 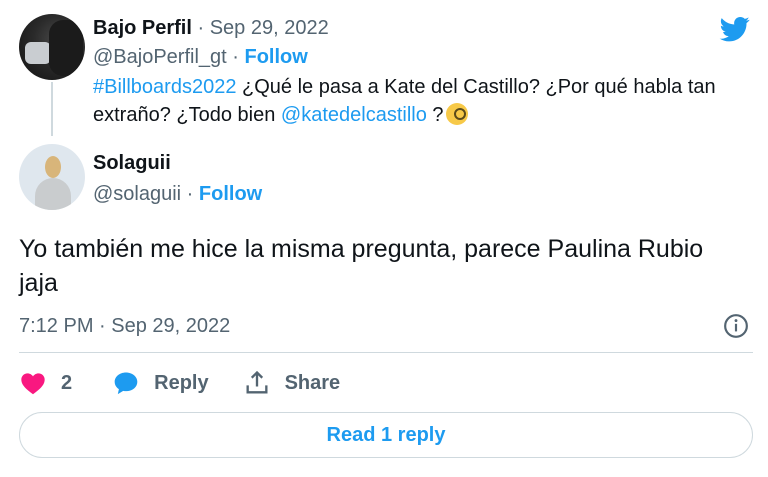 I want to click on parent-date: Sep 29, 2022, so click(x=269, y=28).